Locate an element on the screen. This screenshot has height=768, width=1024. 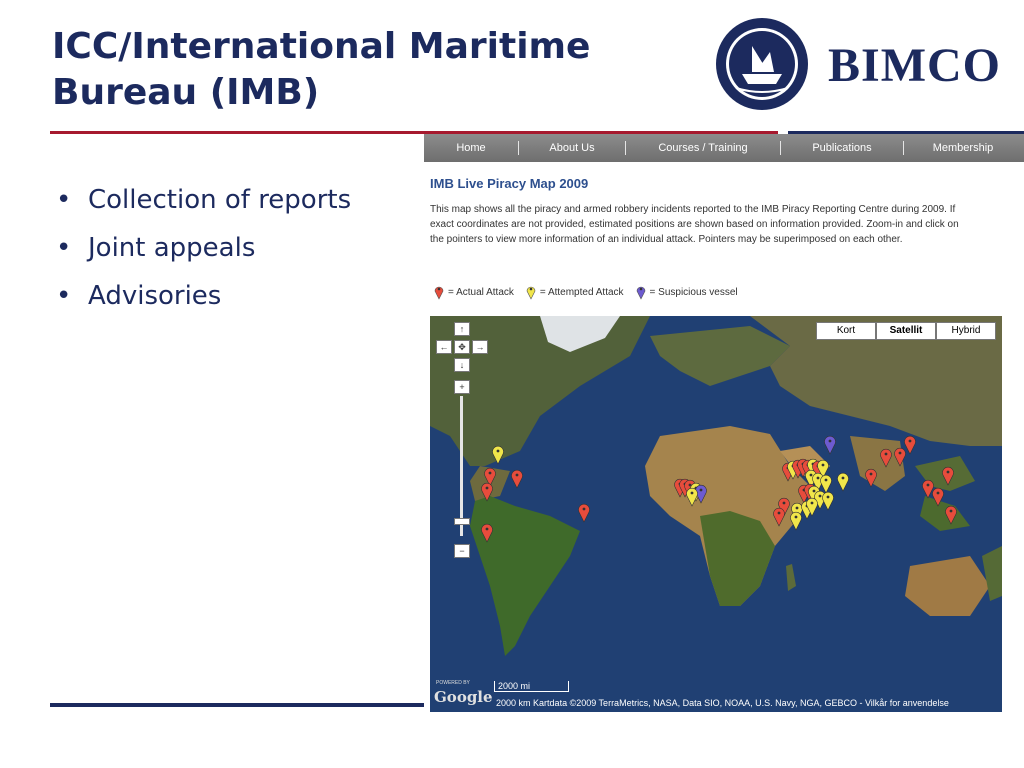
legend-label-actual: = Actual Attack is located at coordinates (481, 292).